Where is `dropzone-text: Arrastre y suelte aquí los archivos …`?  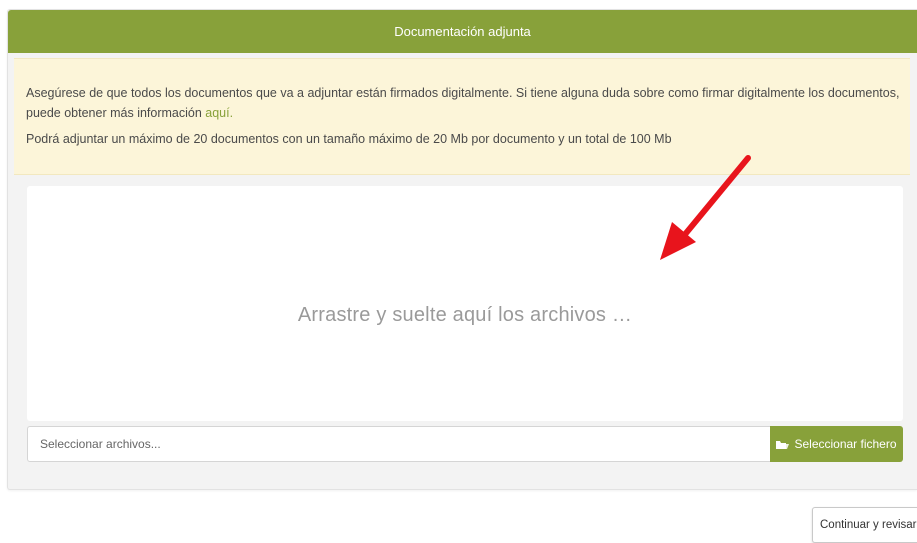
dropzone-text: Arrastre y suelte aquí los archivos … is located at coordinates (465, 315).